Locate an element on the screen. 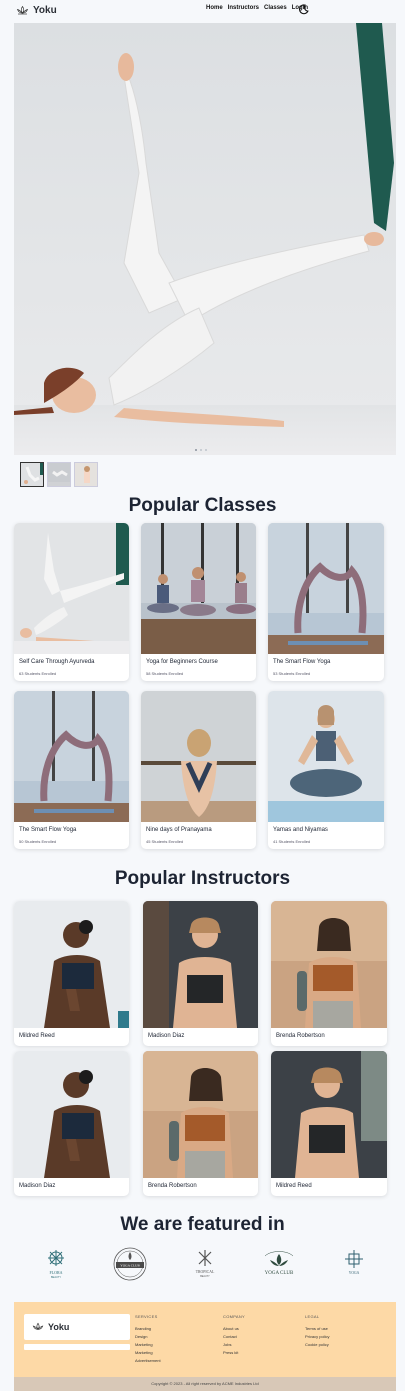 This screenshot has width=405, height=1391. class-card: Yamas and Niyamas 41 Students Enrolled is located at coordinates (326, 770).